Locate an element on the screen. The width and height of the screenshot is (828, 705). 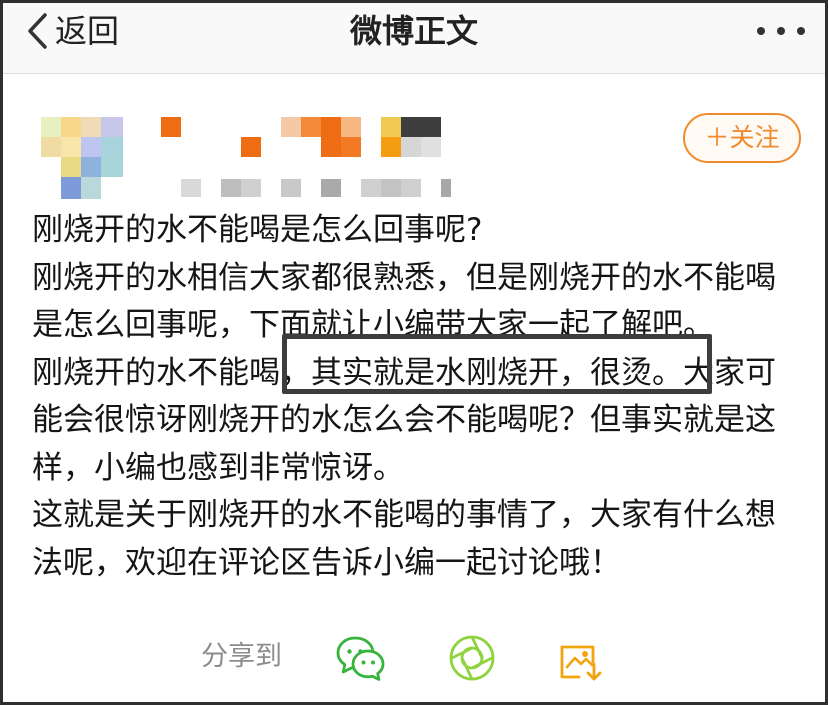
more-dots-icon is located at coordinates (781, 31).